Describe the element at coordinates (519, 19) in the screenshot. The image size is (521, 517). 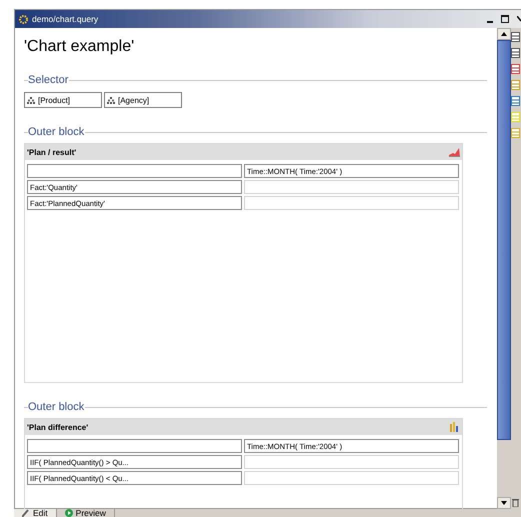
I see `close-icon` at that location.